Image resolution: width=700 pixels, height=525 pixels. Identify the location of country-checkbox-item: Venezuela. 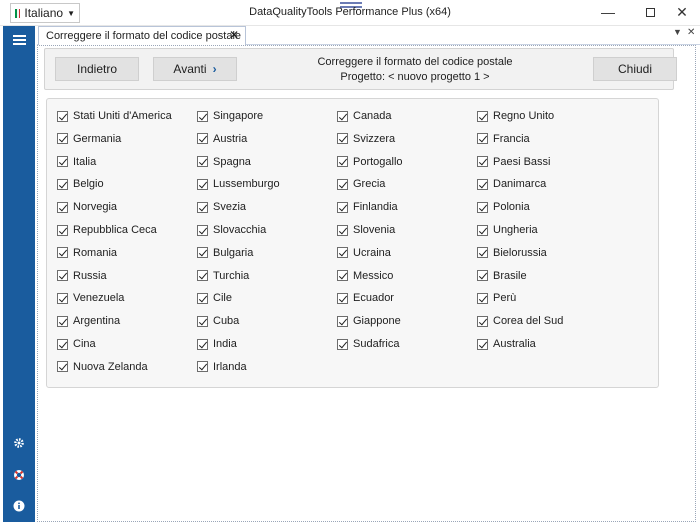
(90, 298).